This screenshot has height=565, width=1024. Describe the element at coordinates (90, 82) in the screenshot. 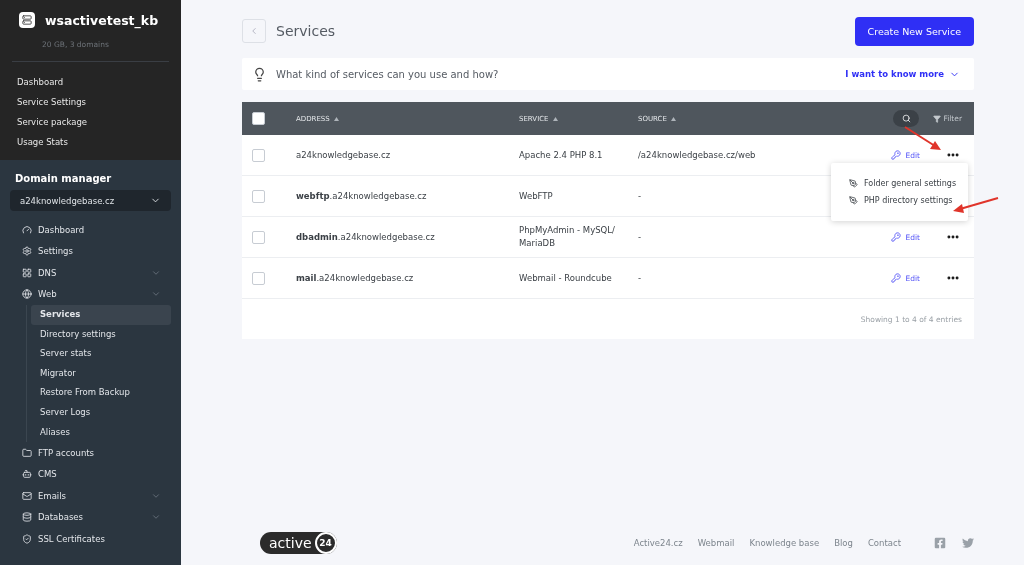

I see `sidebar-item: Dashboard` at that location.